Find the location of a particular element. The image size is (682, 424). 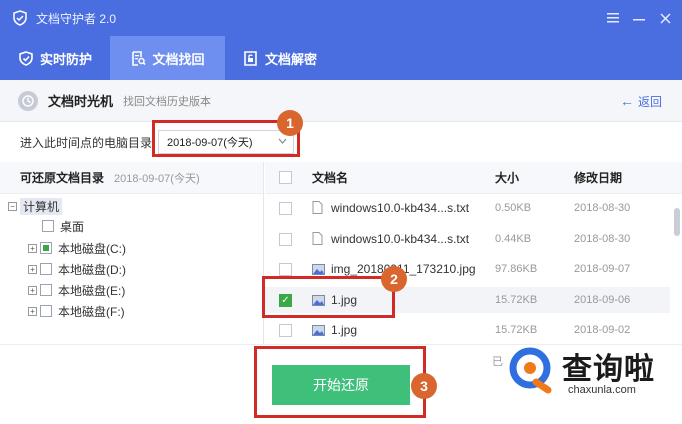

tab-document-recovery: 文档找回 is located at coordinates (167, 58).